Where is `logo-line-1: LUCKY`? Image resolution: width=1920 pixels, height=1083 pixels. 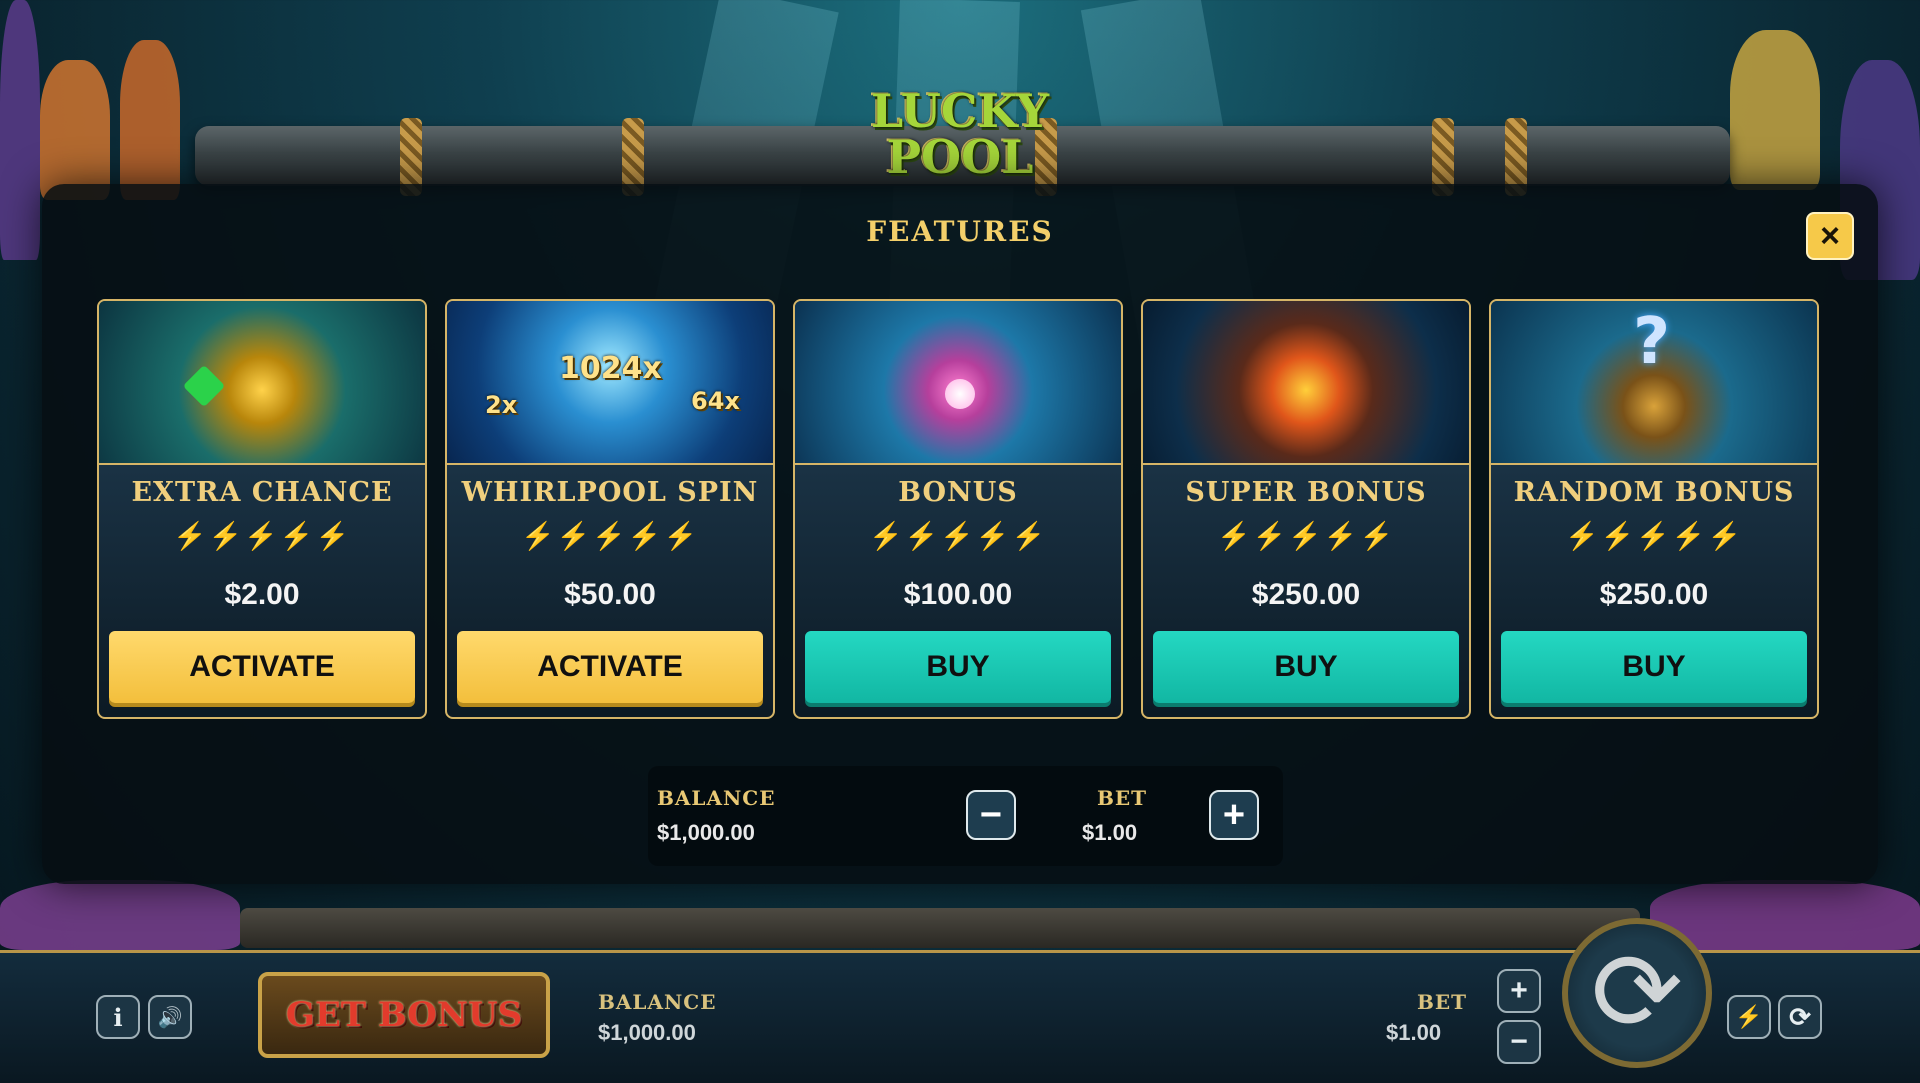
logo-line-1: LUCKY is located at coordinates (960, 111).